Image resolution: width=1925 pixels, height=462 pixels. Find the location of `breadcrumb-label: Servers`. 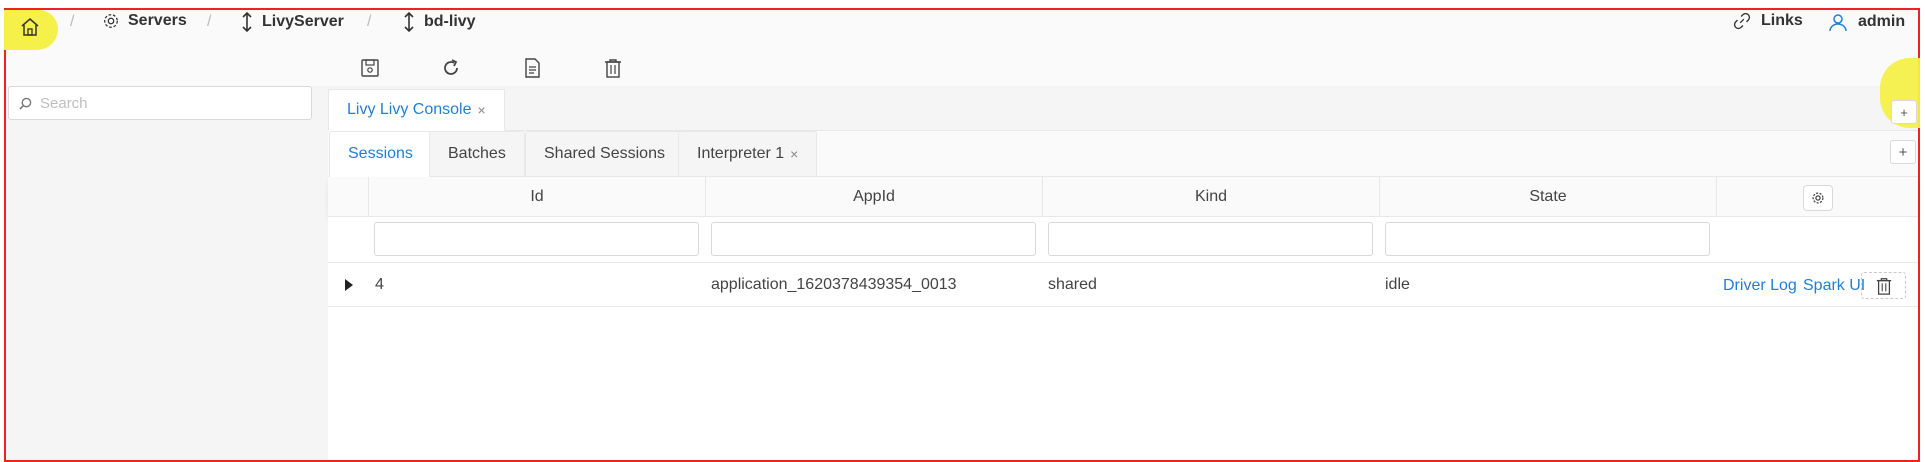

breadcrumb-label: Servers is located at coordinates (157, 20).